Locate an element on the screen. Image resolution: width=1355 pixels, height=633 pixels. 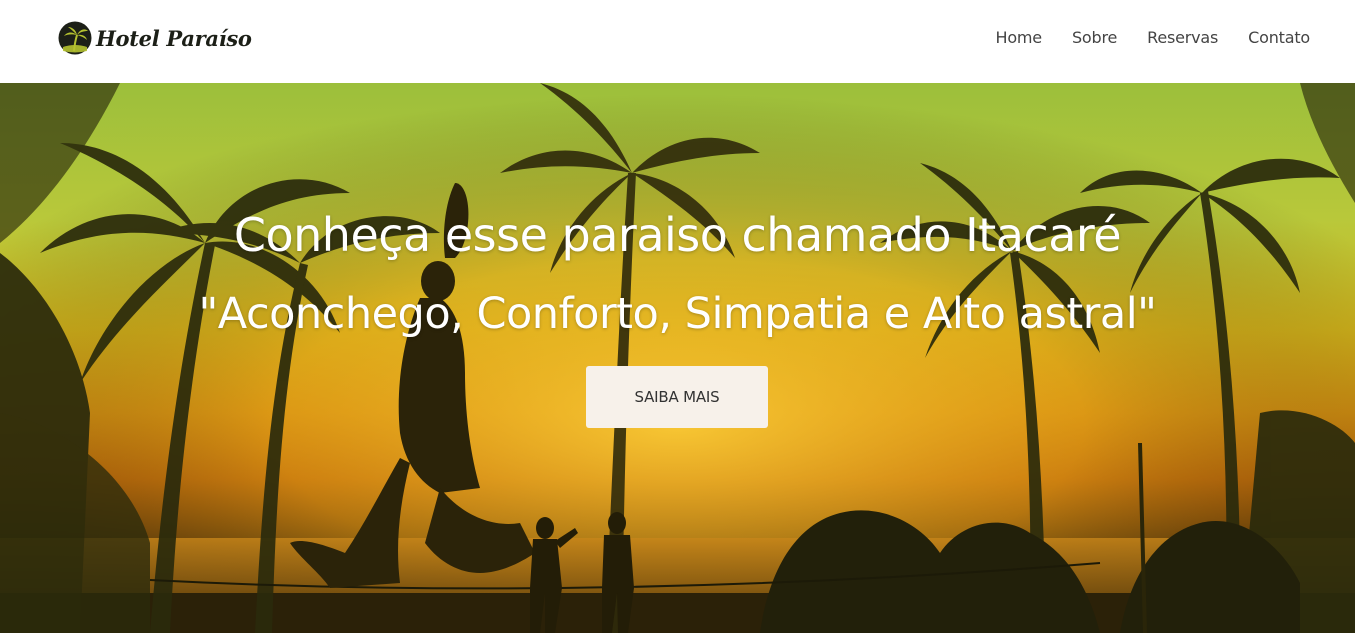
main-nav: Home Sobre Reservas Contato is located at coordinates (1138, 37).